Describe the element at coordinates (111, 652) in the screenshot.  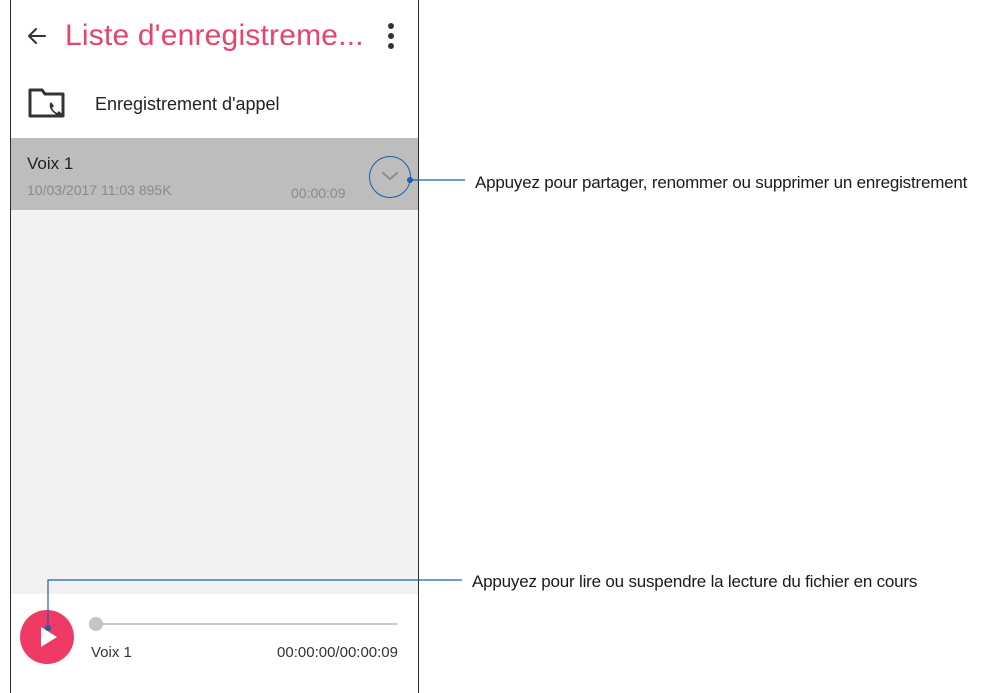
I see `player-track-name: Voix 1` at that location.